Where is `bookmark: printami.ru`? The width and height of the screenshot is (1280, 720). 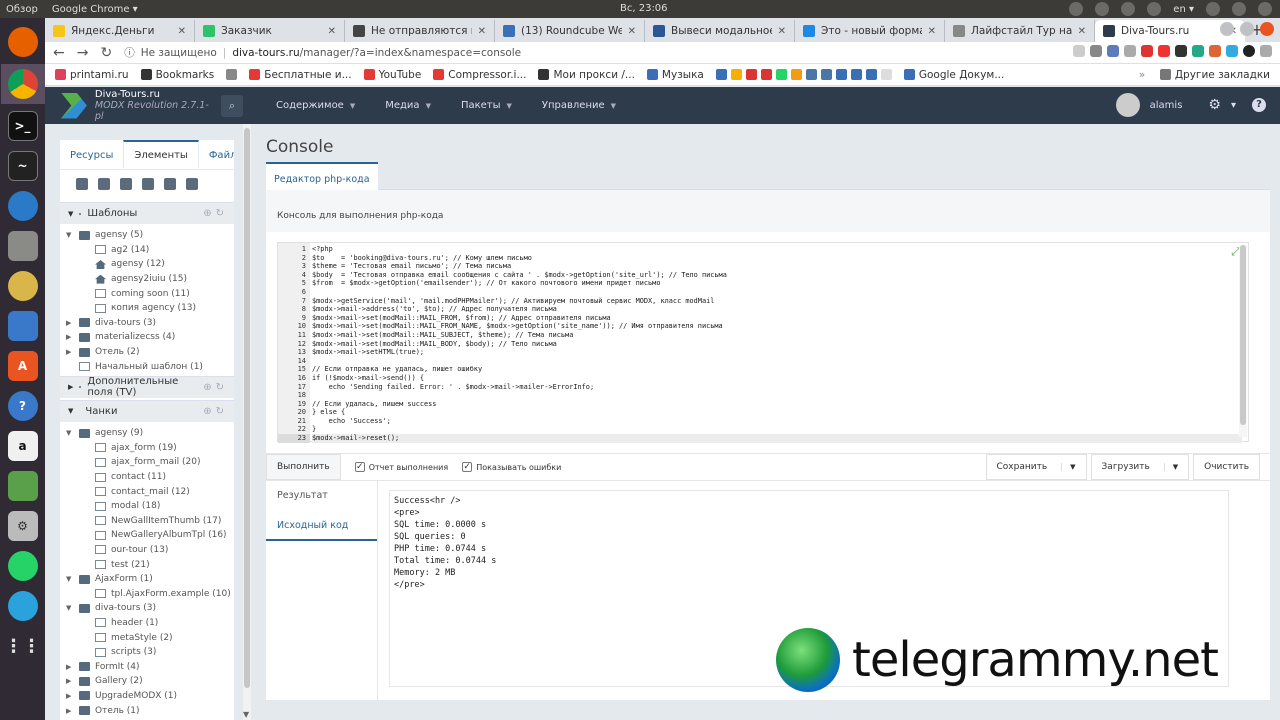 bookmark: printami.ru is located at coordinates (92, 75).